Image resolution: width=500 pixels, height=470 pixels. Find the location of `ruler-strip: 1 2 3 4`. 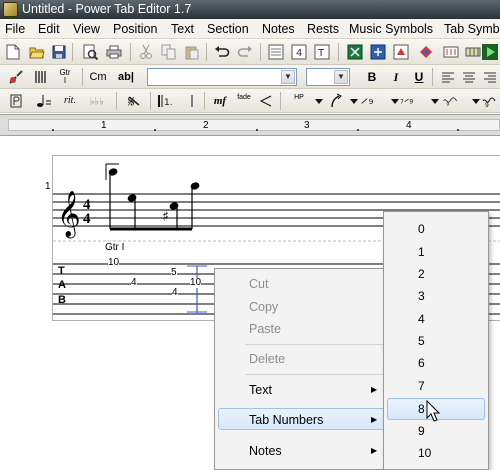

ruler-strip: 1 2 3 4 is located at coordinates (254, 125).